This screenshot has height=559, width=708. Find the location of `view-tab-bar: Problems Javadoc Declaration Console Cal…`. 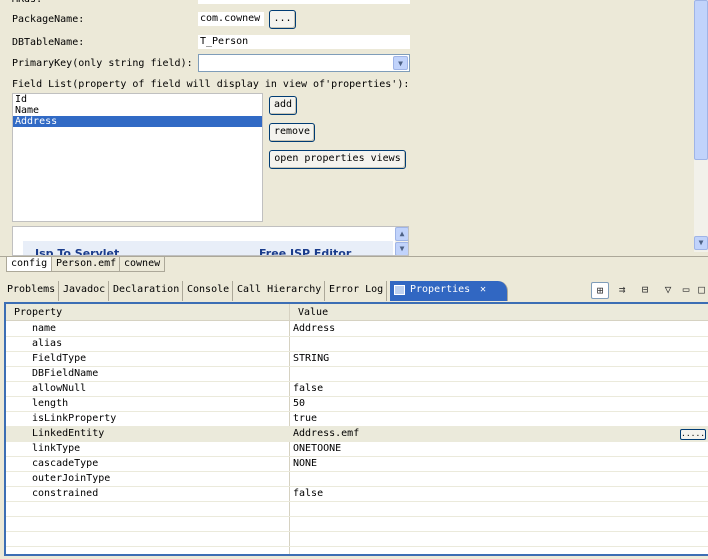

view-tab-bar: Problems Javadoc Declaration Console Cal… is located at coordinates (354, 290).